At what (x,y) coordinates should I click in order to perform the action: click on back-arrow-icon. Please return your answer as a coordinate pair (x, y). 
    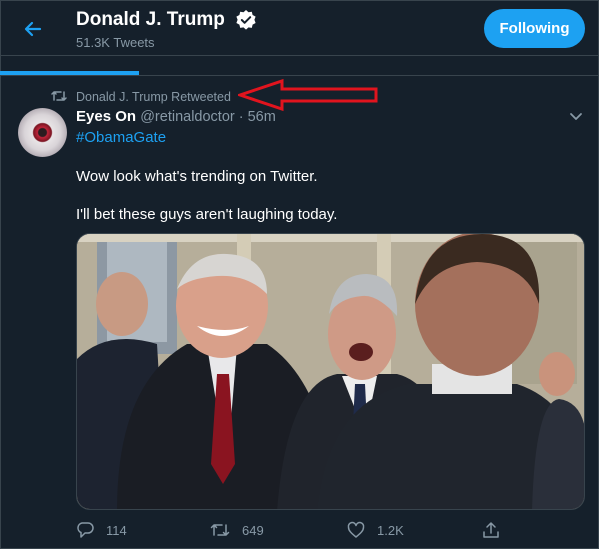
    Looking at the image, I should click on (33, 29).